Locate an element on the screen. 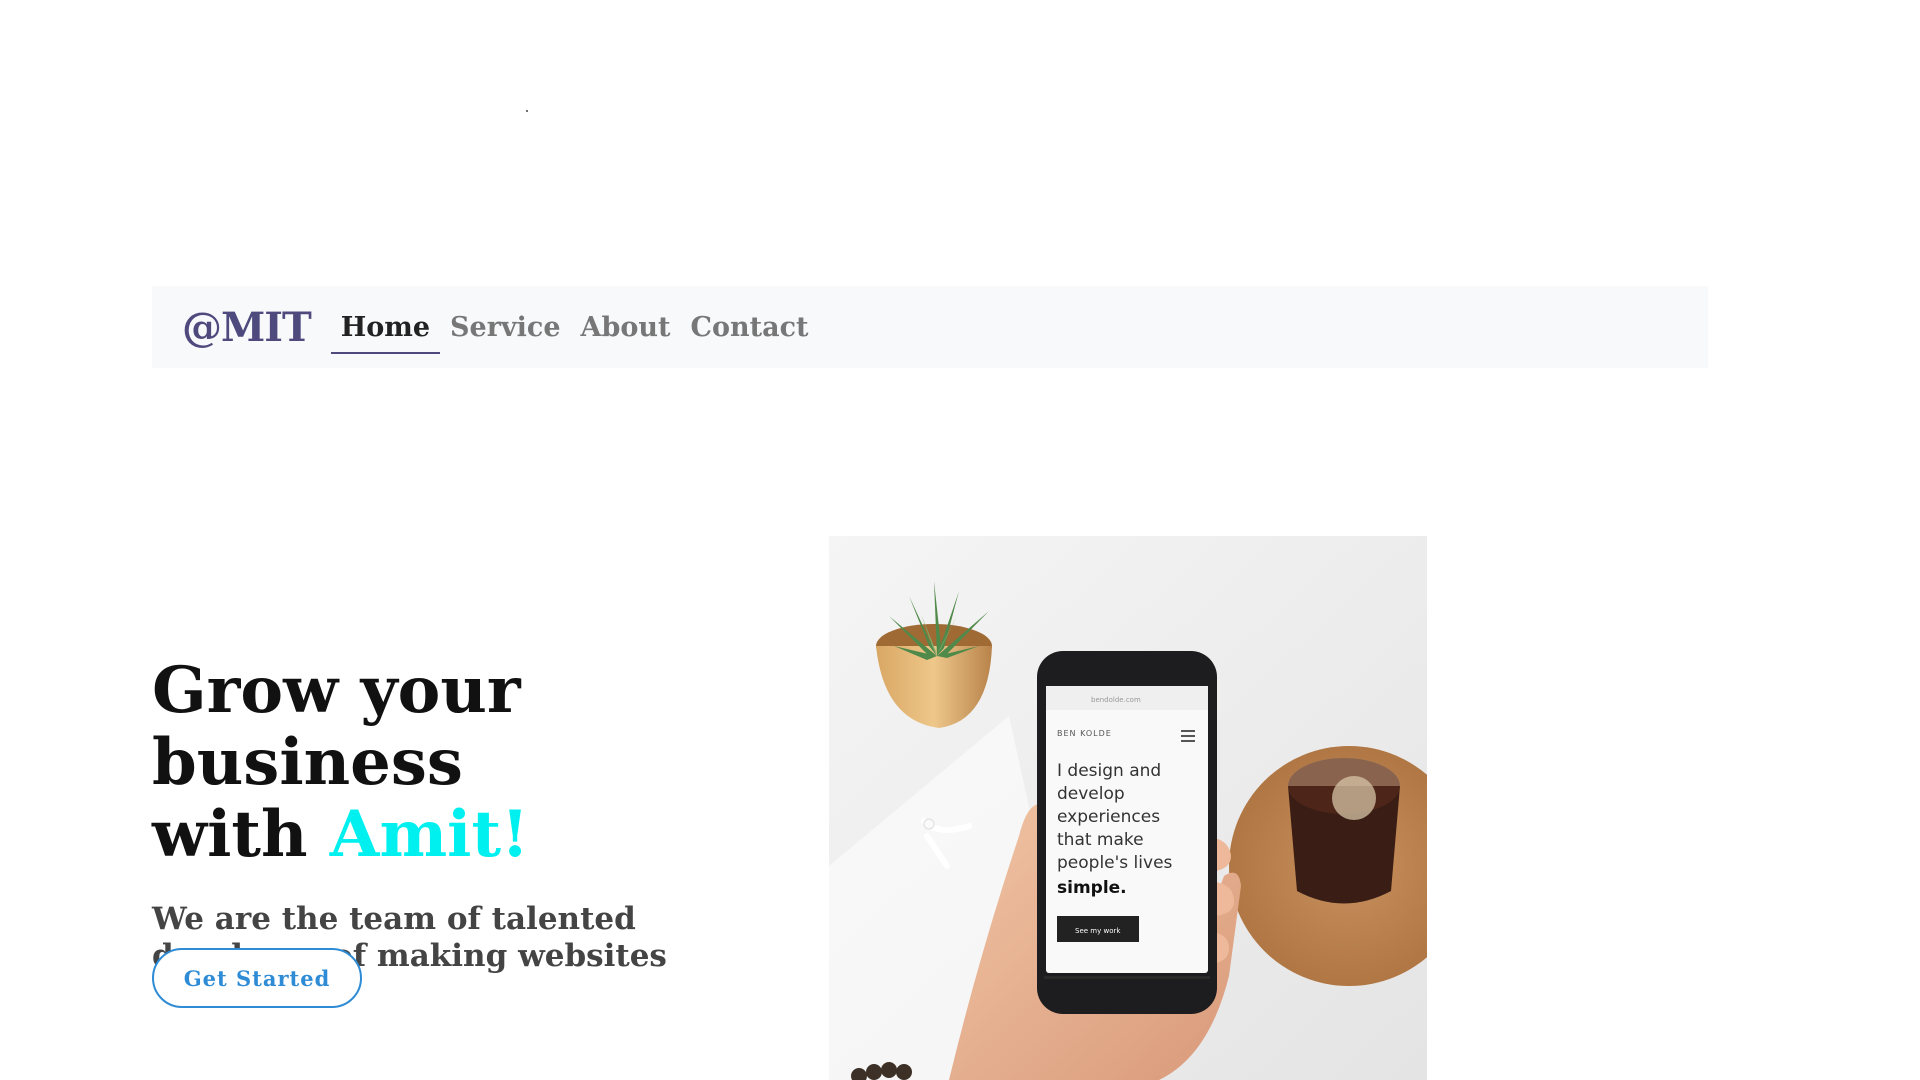 This screenshot has width=1920, height=1080. phone-headline-3: experiences is located at coordinates (1108, 817).